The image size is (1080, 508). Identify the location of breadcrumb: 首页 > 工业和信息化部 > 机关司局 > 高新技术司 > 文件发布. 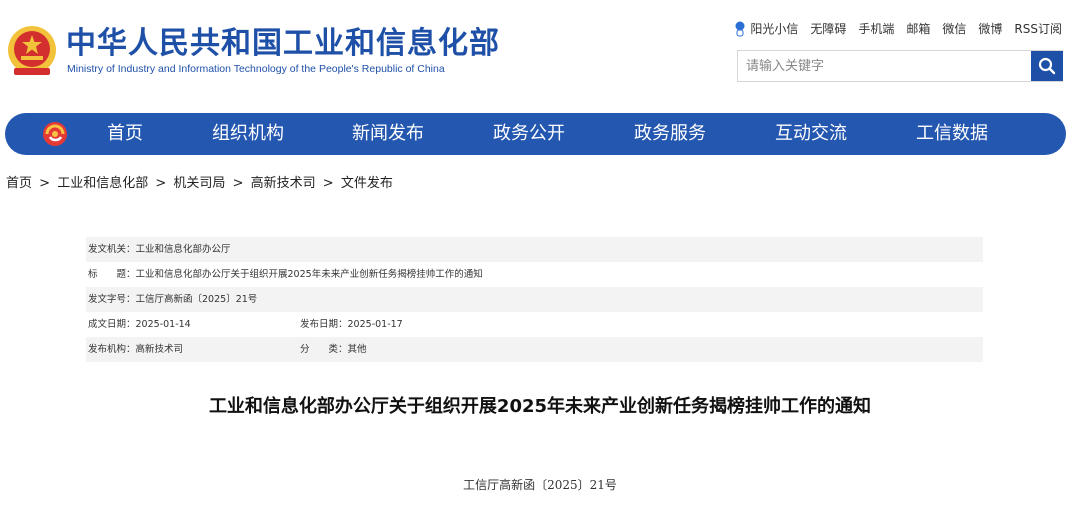
(201, 181).